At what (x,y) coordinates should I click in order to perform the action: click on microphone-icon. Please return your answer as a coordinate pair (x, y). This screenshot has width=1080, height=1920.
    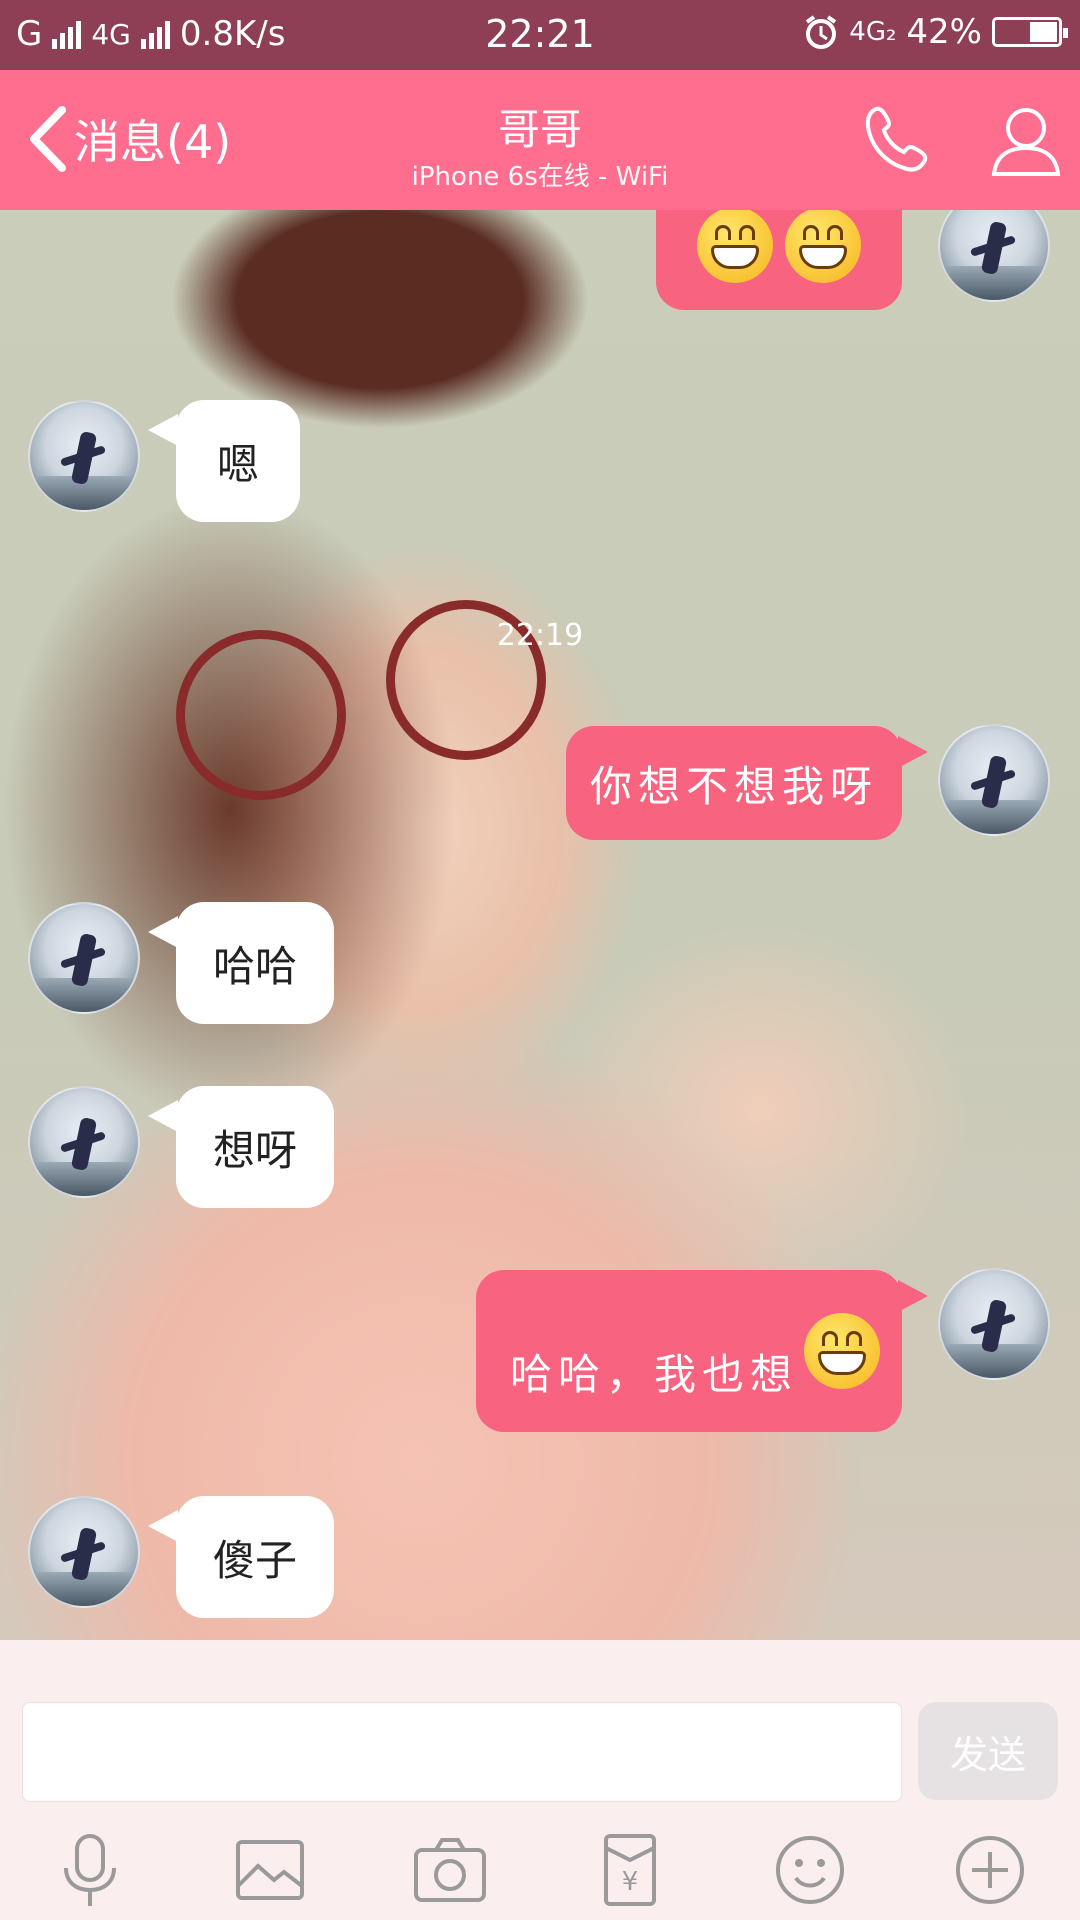
    Looking at the image, I should click on (90, 1870).